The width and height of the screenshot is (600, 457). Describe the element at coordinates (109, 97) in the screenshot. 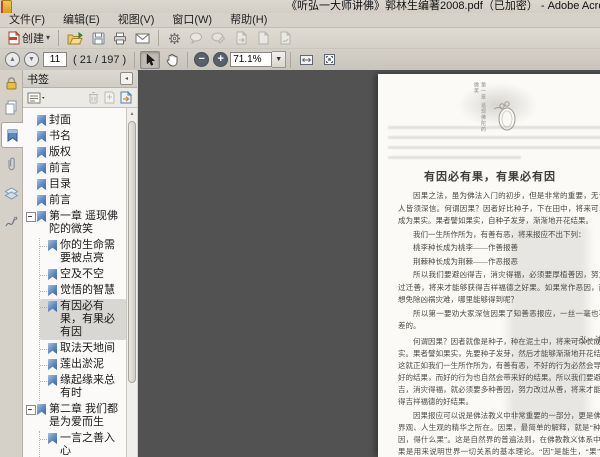

I see `new-bookmark-button` at that location.